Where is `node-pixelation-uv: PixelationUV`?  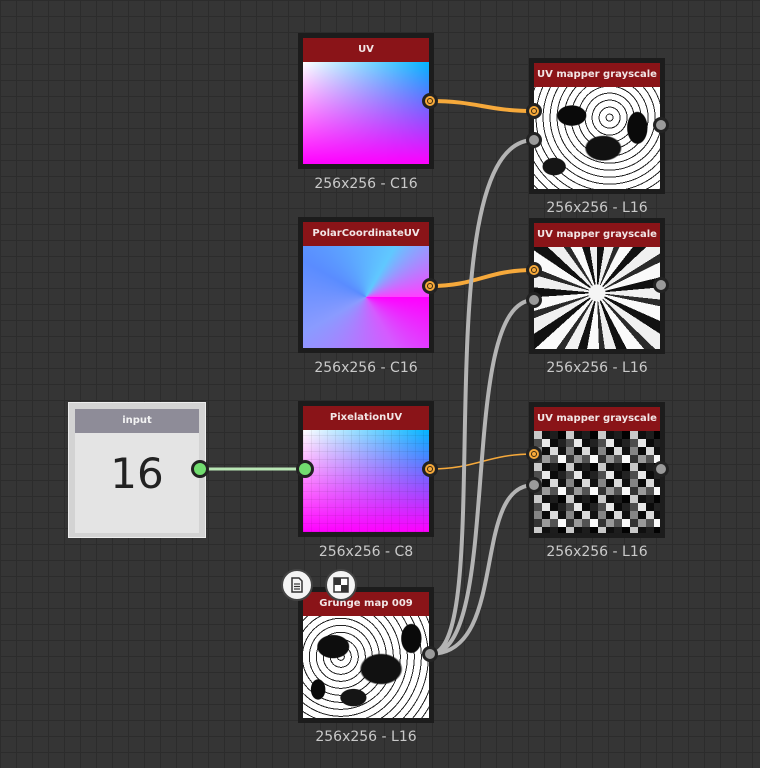
node-pixelation-uv: PixelationUV is located at coordinates (366, 469).